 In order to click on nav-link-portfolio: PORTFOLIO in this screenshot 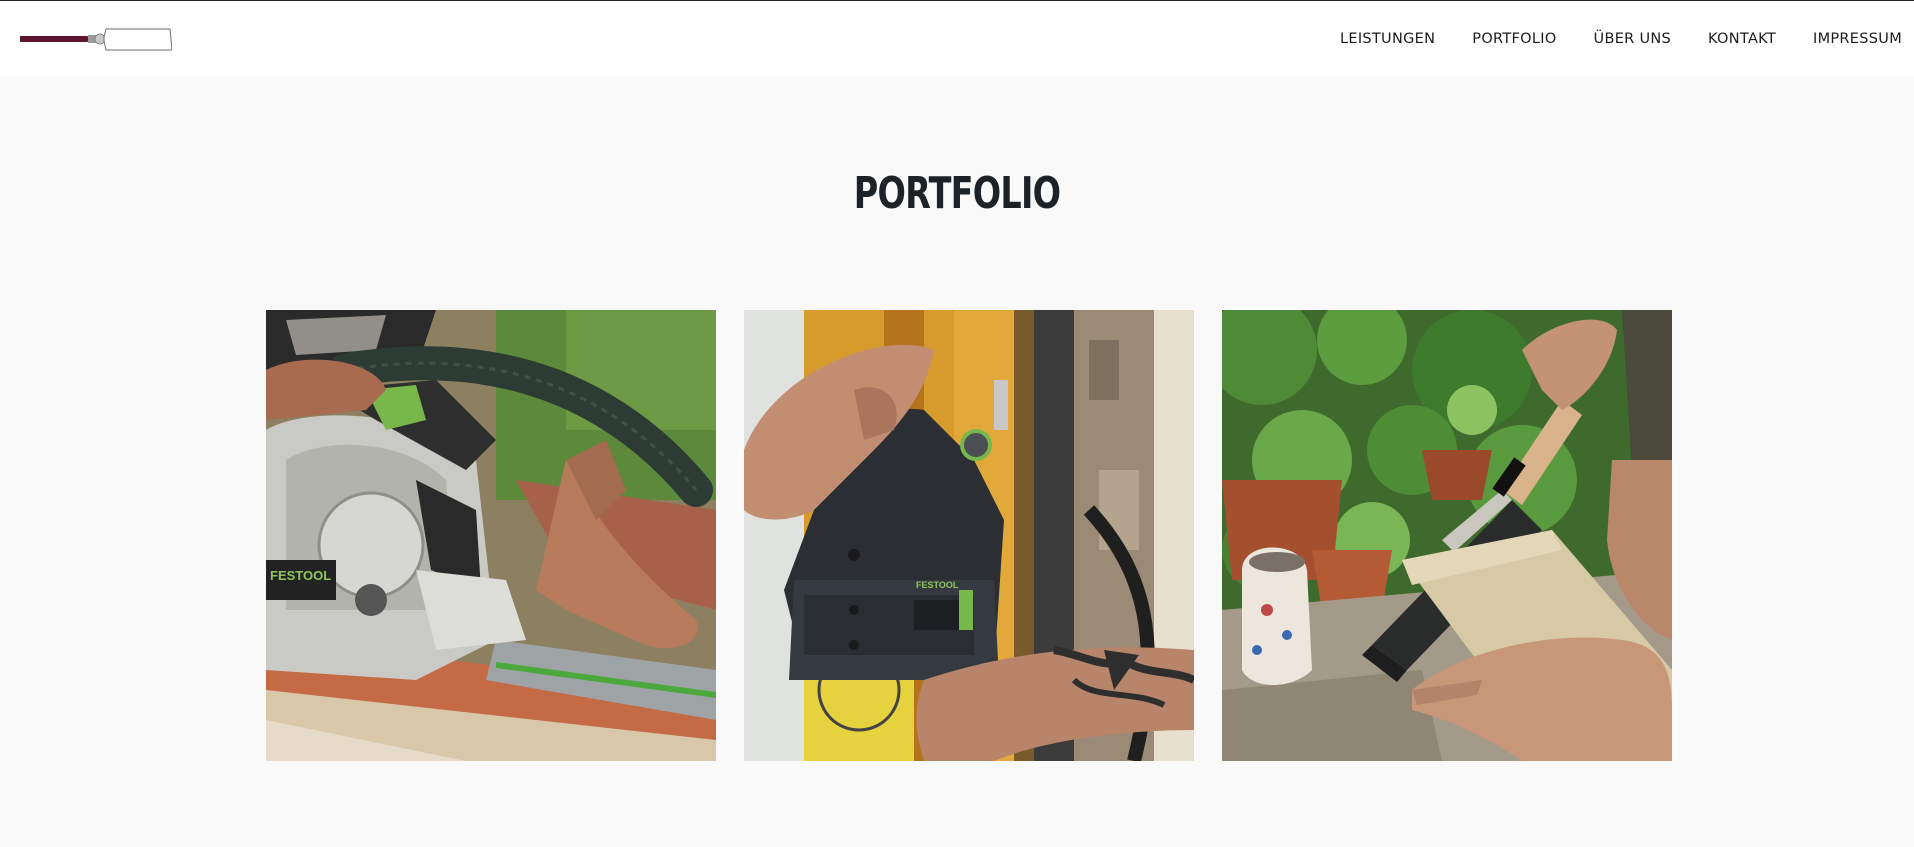, I will do `click(1514, 39)`.